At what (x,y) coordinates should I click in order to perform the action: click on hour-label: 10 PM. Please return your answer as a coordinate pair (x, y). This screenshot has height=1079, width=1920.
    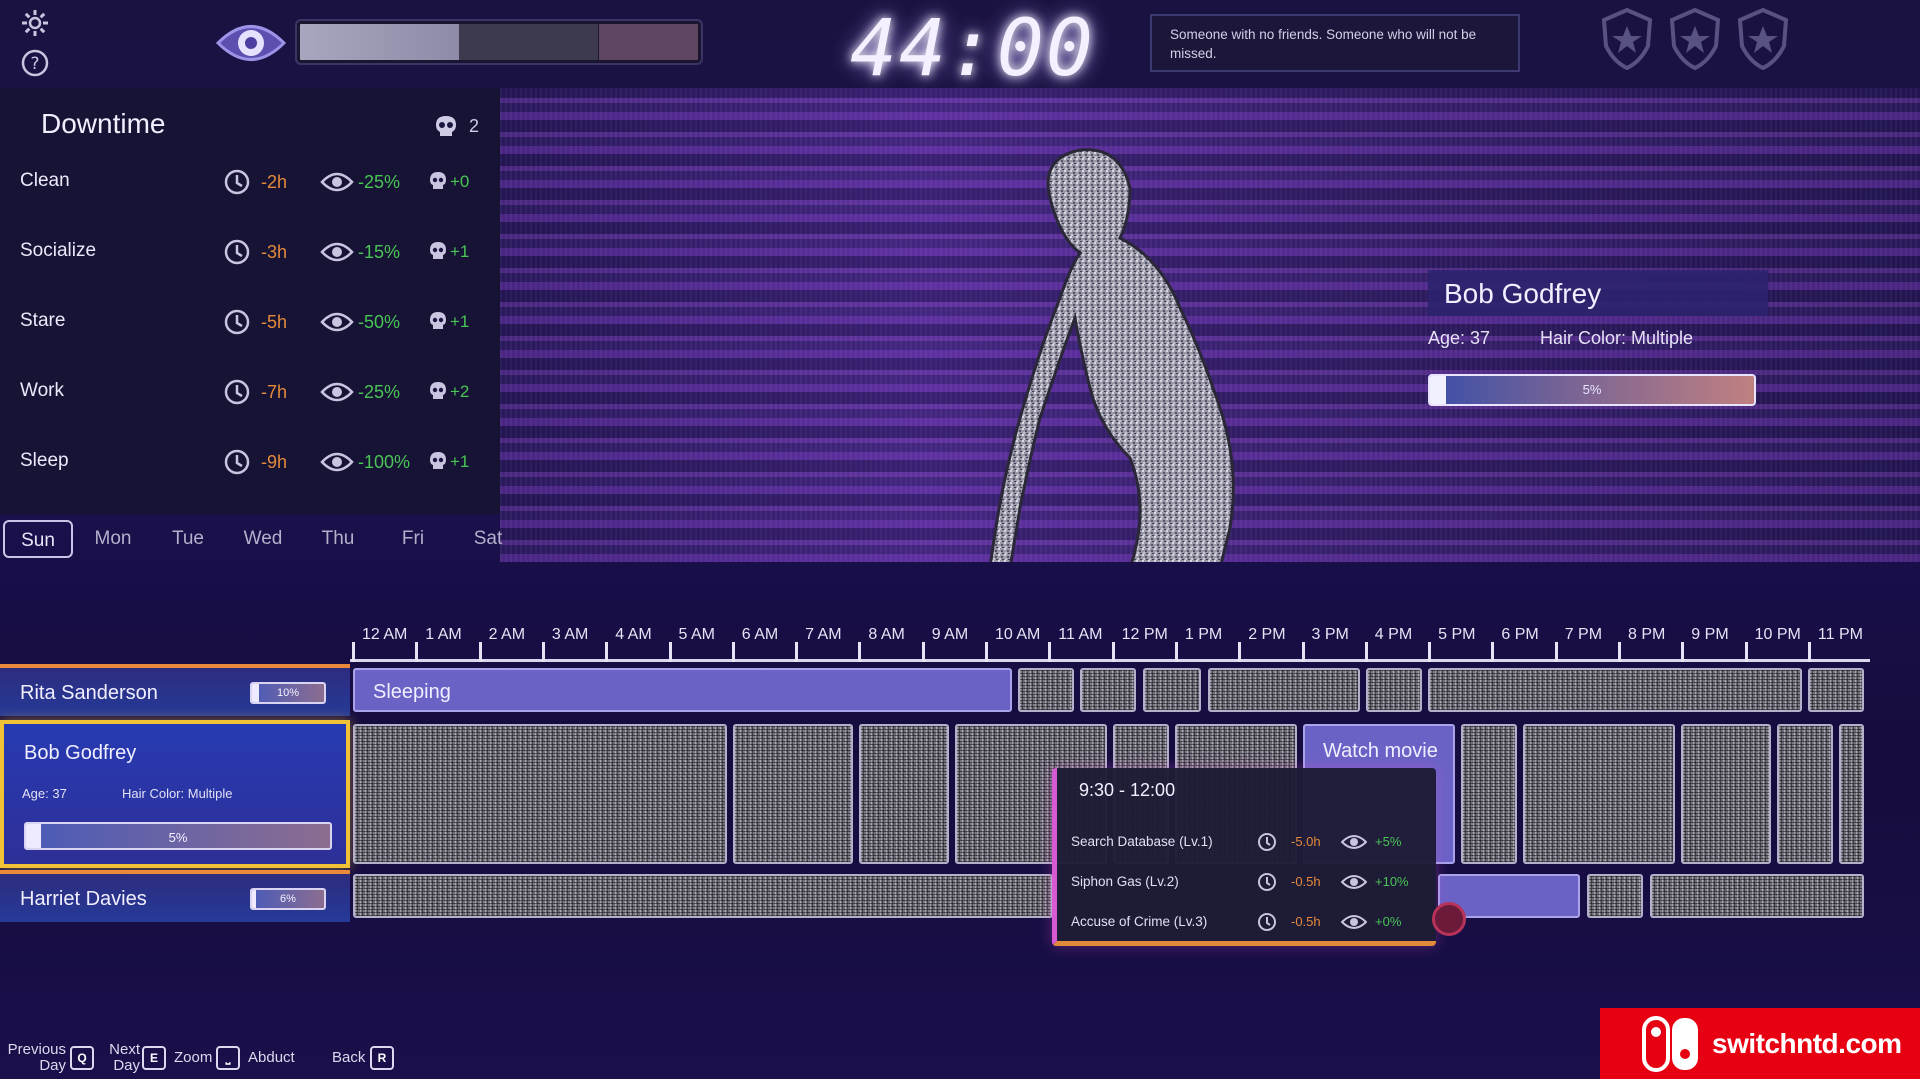
    Looking at the image, I should click on (1777, 634).